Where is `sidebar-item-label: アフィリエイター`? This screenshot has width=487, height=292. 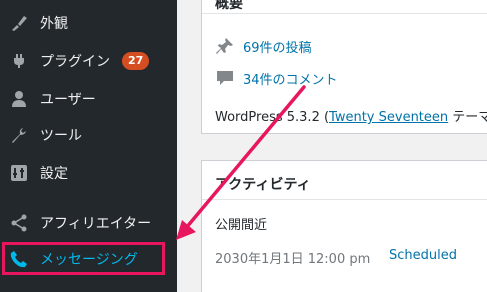
sidebar-item-label: アフィリエイター is located at coordinates (96, 224).